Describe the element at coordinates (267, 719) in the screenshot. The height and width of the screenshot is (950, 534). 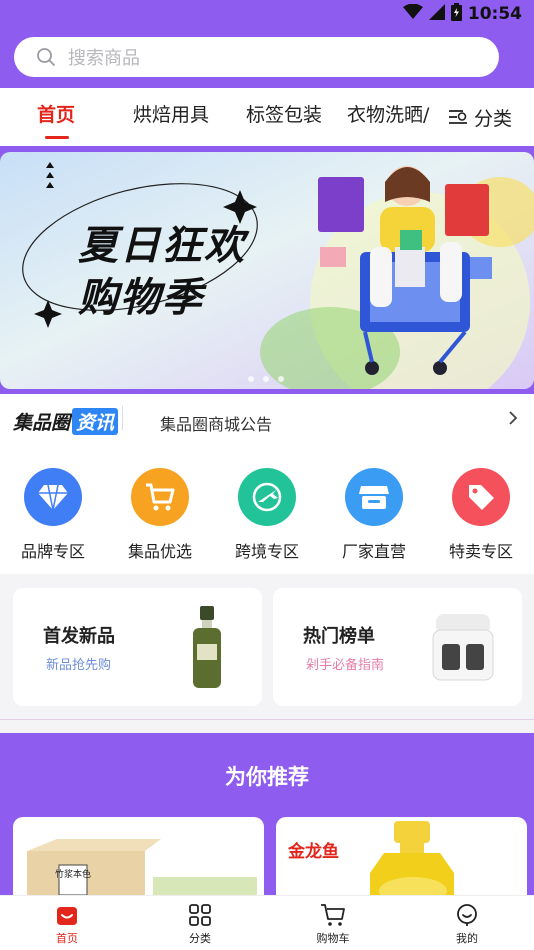
I see `section-divider` at that location.